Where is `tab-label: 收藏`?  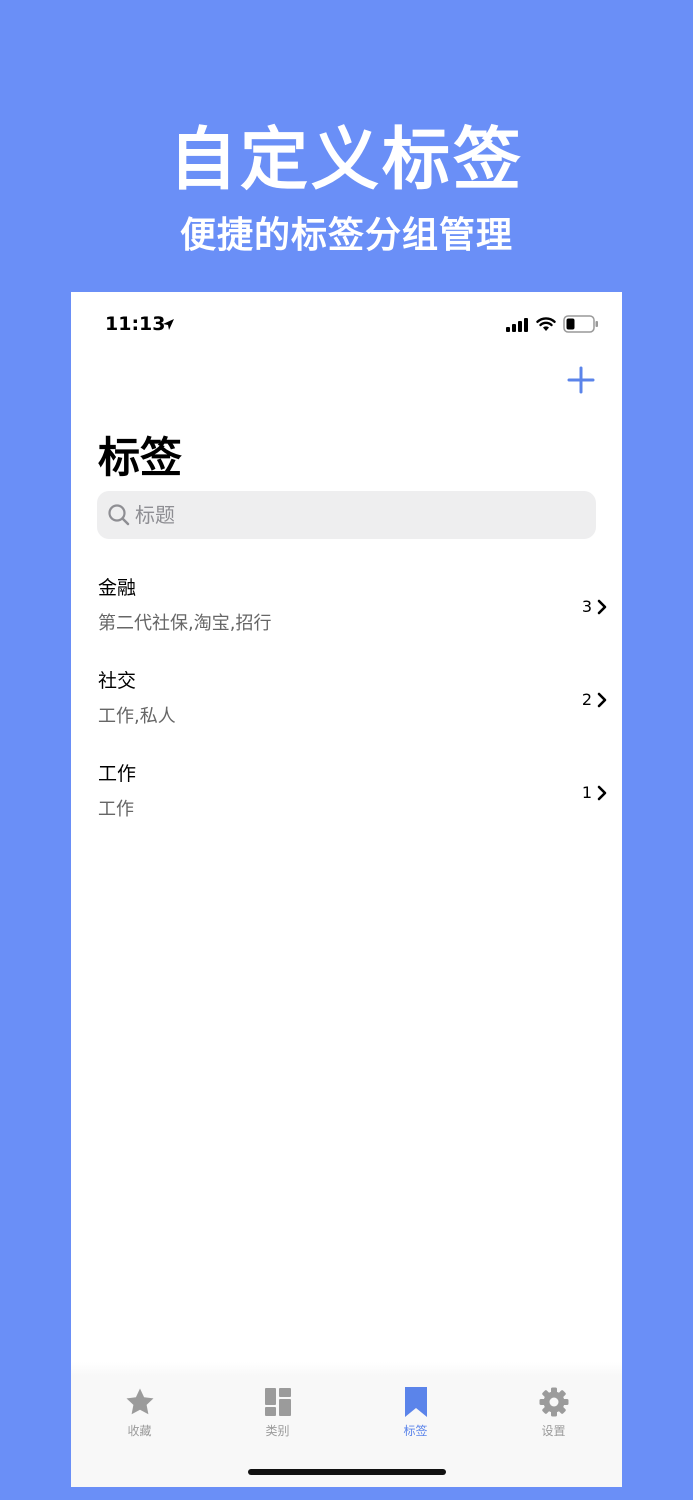
tab-label: 收藏 is located at coordinates (139, 1431).